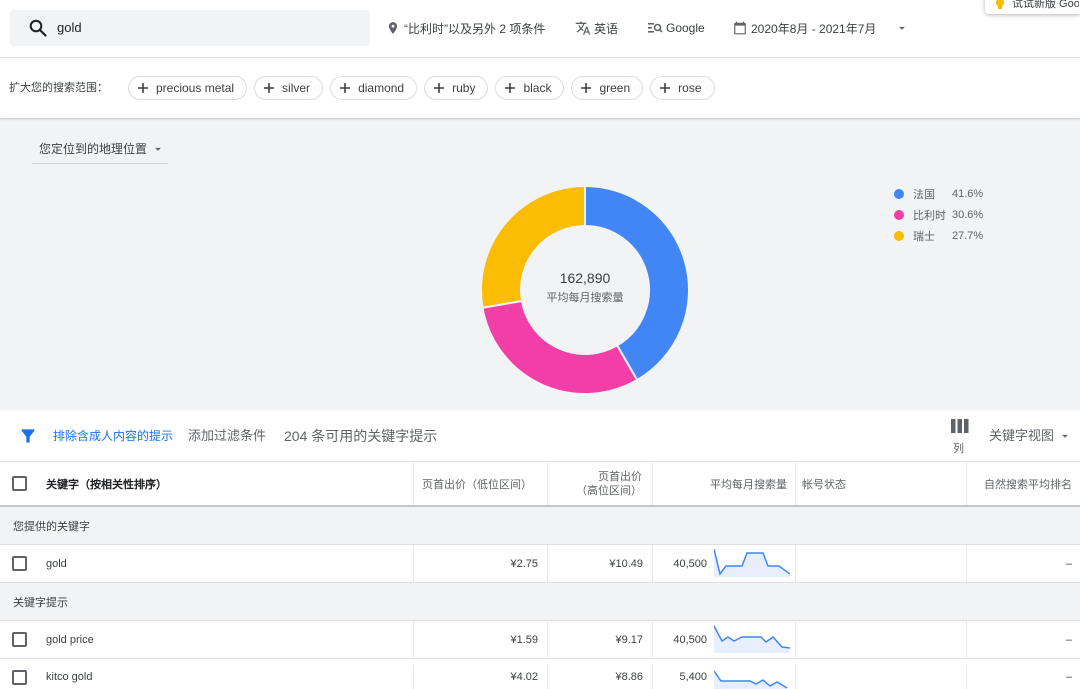 This screenshot has width=1080, height=689. I want to click on avg-monthly-value: 5,400, so click(693, 677).